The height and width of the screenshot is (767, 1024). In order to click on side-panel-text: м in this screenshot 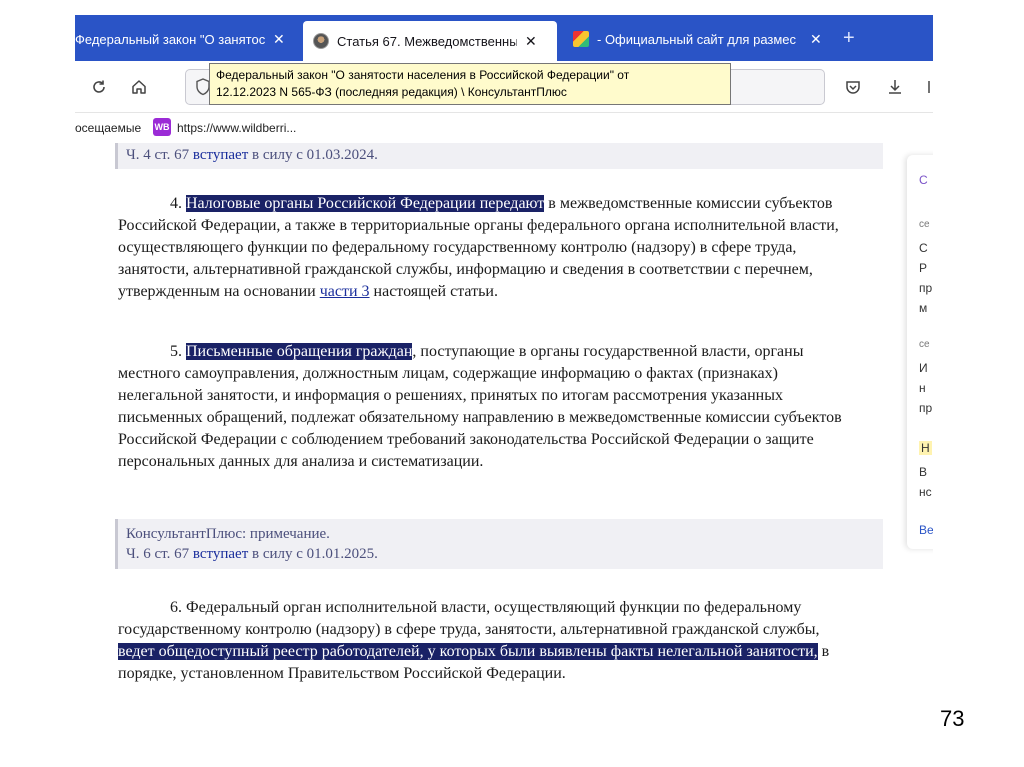, I will do `click(923, 308)`.